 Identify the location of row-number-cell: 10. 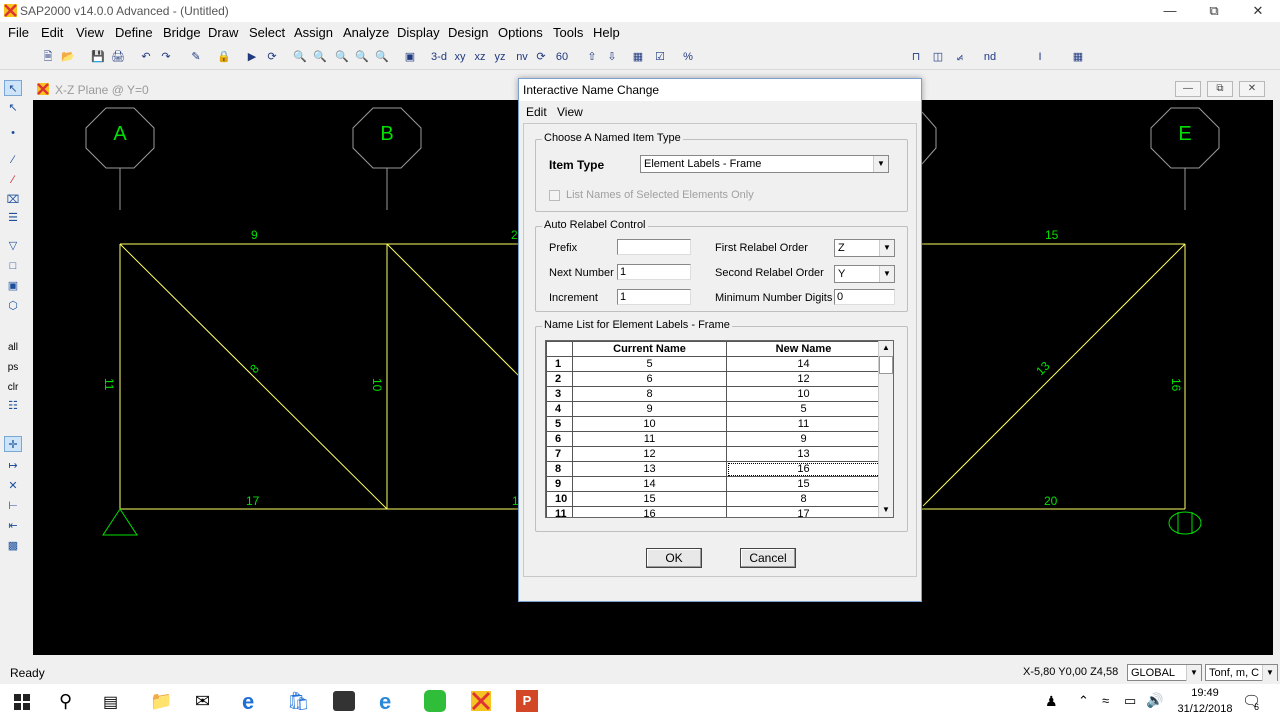
(559, 499).